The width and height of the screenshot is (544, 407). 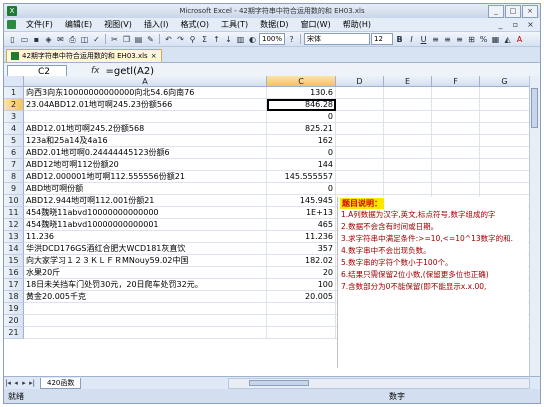 What do you see at coordinates (168, 39) in the screenshot?
I see `undo-icon: ↶` at bounding box center [168, 39].